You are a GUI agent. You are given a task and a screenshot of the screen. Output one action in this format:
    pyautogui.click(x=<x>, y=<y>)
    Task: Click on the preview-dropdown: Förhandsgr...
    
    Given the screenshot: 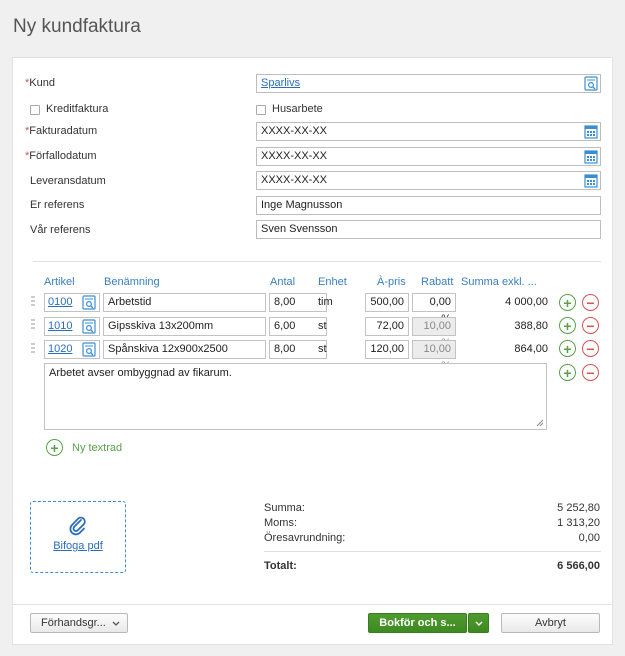 What is the action you would take?
    pyautogui.click(x=79, y=623)
    